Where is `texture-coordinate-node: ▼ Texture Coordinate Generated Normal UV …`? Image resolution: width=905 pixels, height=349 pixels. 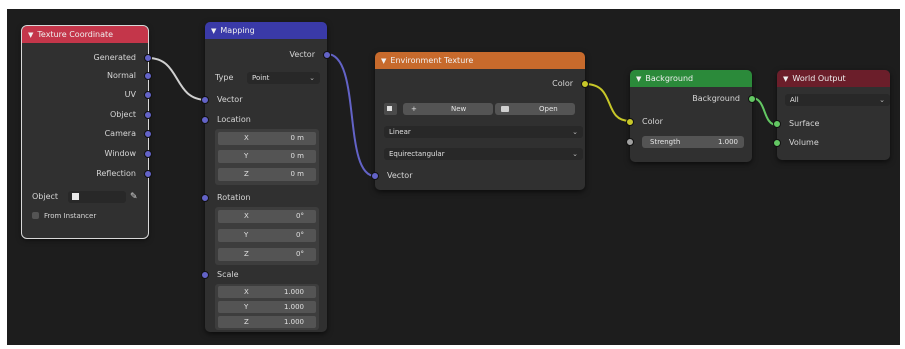
texture-coordinate-node: ▼ Texture Coordinate Generated Normal UV … is located at coordinates (86, 132).